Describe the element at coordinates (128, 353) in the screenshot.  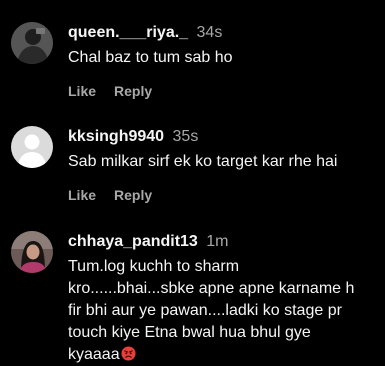
I see `angry-face-emoji-icon` at that location.